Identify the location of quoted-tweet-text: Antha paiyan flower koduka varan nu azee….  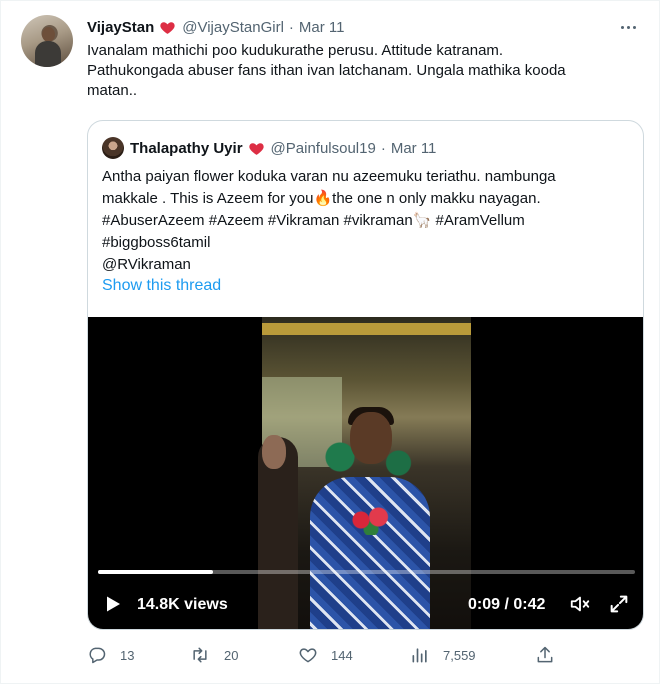
(367, 221).